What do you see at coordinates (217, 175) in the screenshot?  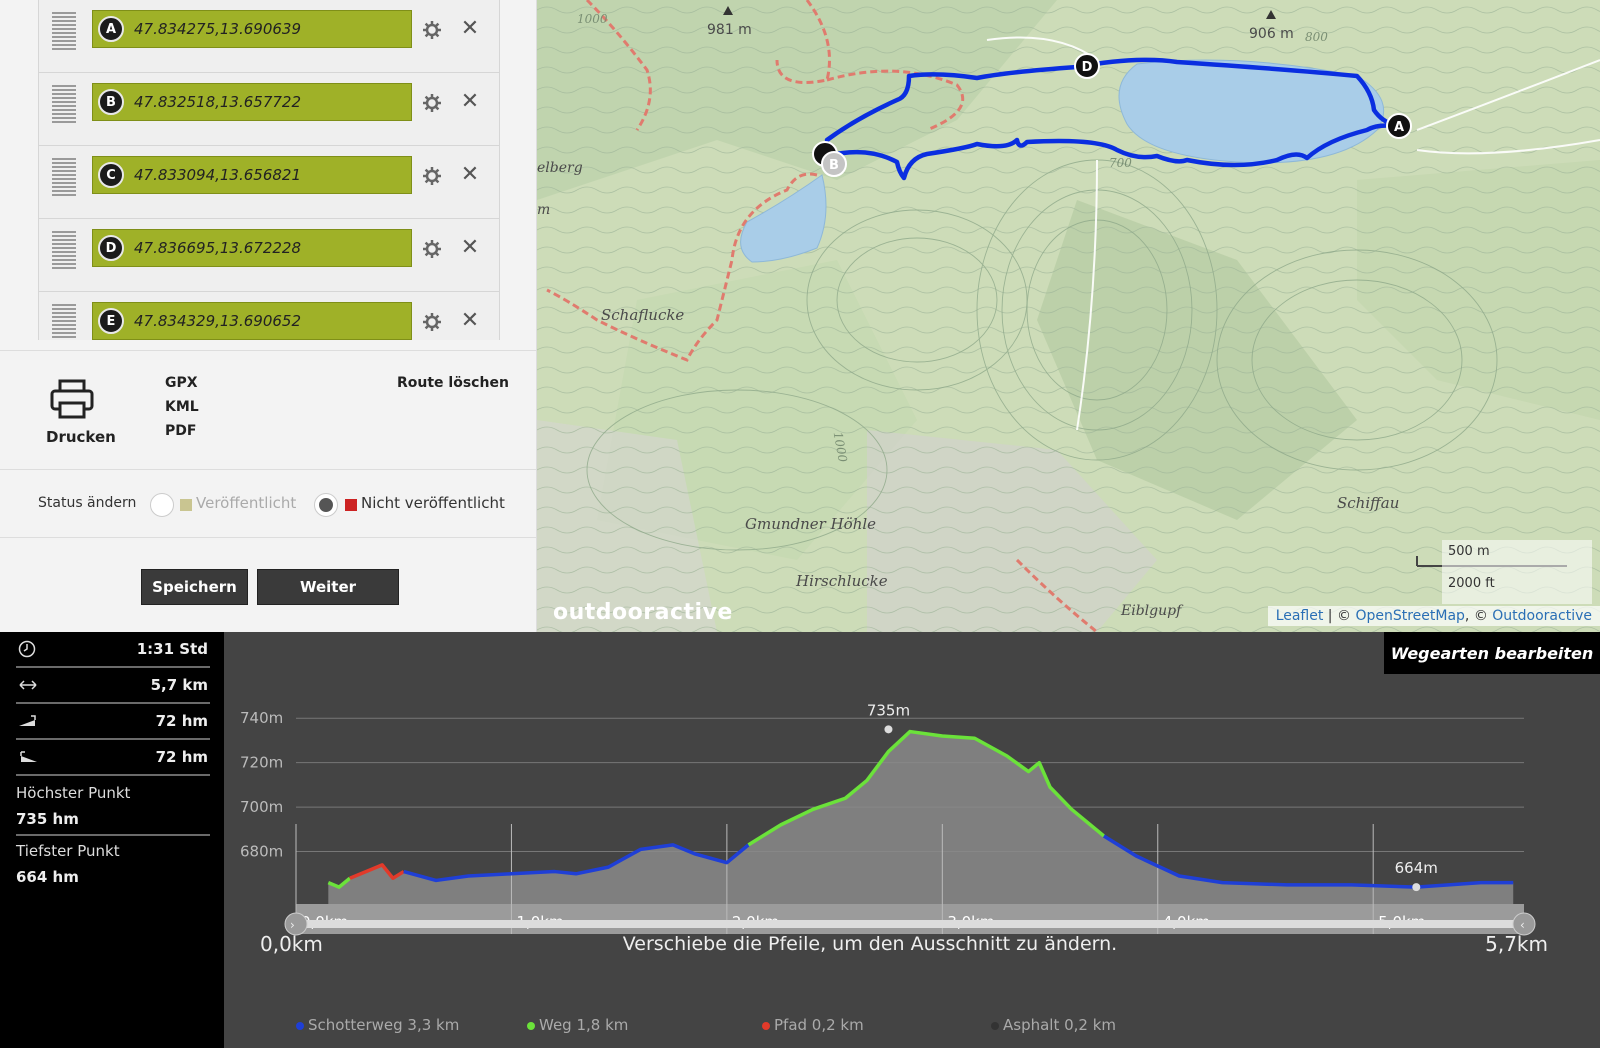 I see `waypoint-coords: 47.833094,13.656821` at bounding box center [217, 175].